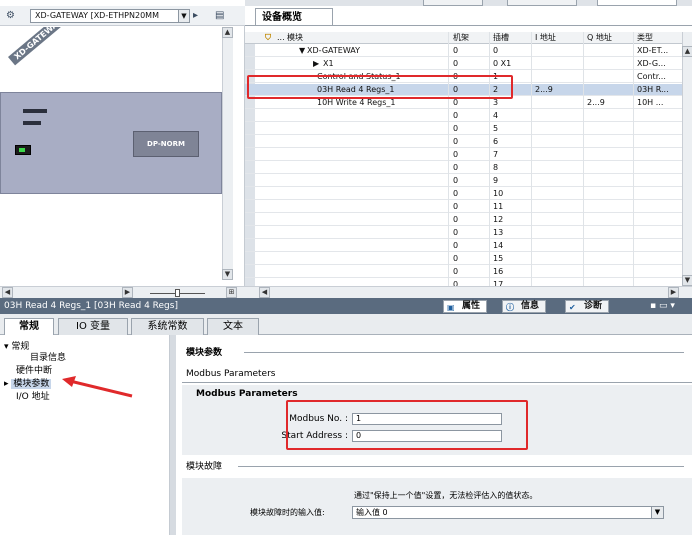 This screenshot has height=535, width=692. Describe the element at coordinates (498, 206) in the screenshot. I see `cell-slot: 11` at that location.